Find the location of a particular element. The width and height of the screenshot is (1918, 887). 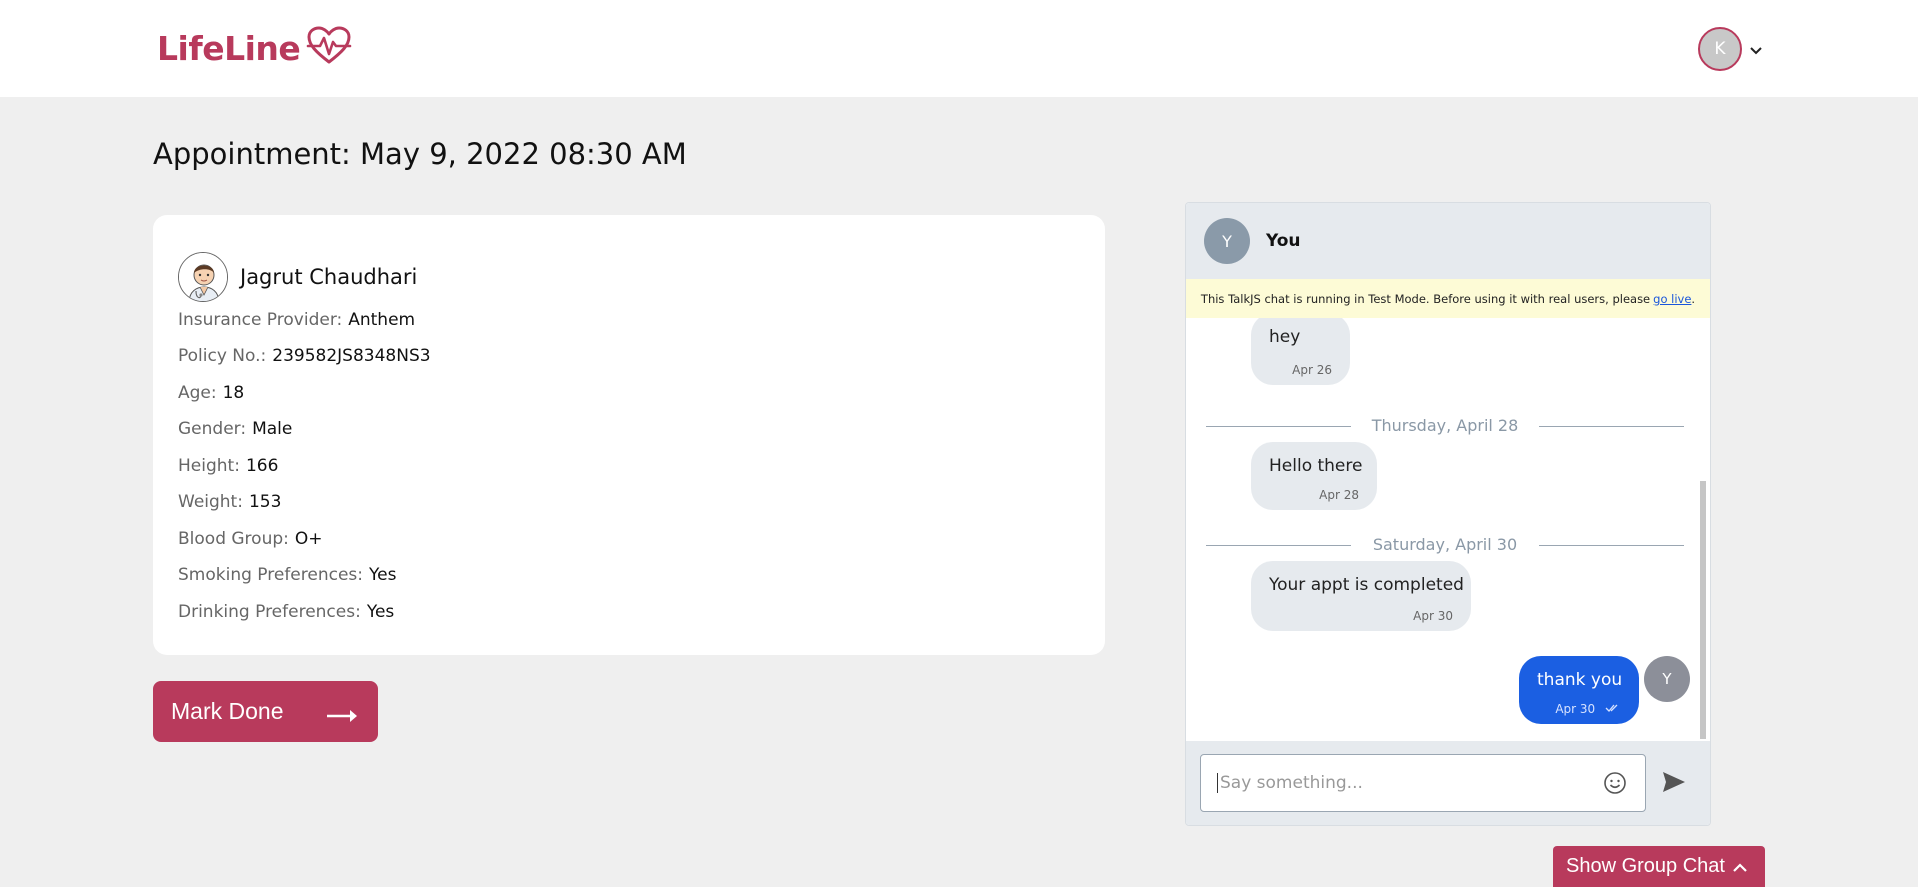

arrow-right-icon is located at coordinates (342, 716).